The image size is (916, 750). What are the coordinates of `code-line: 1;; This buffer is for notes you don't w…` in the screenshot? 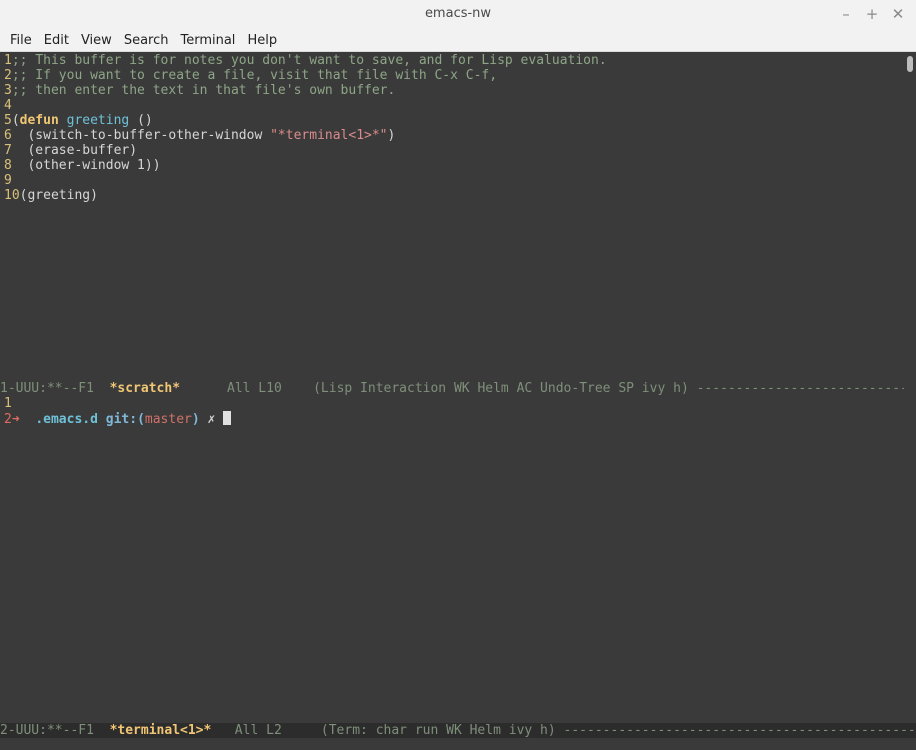 It's located at (305, 60).